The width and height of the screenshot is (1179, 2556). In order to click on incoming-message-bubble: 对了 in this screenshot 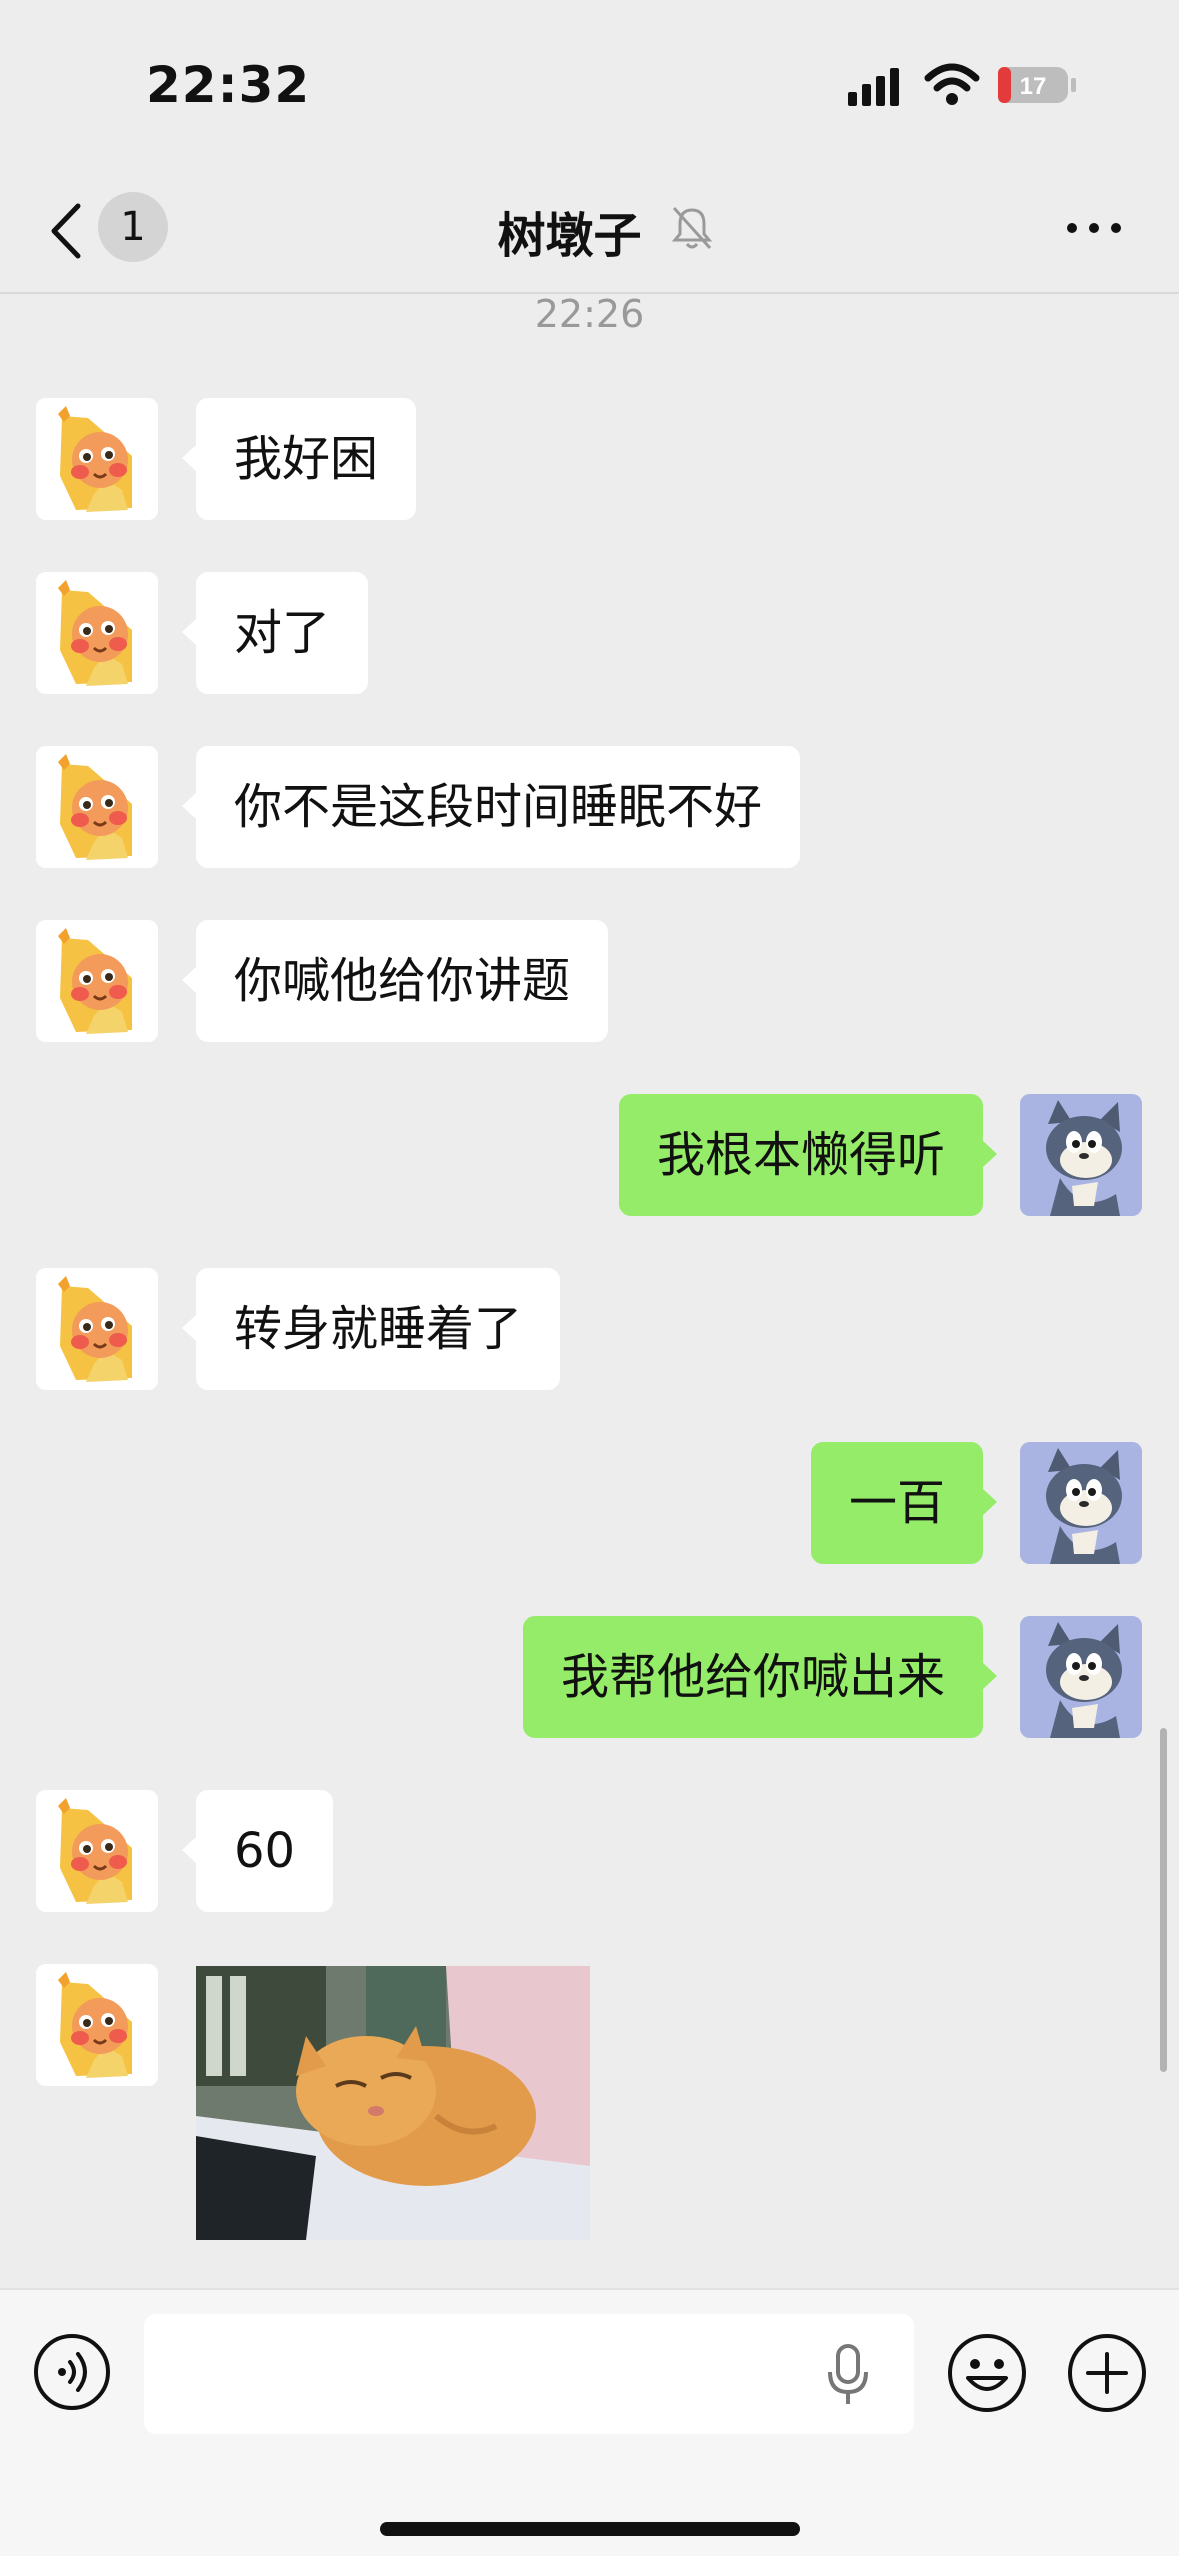, I will do `click(275, 633)`.